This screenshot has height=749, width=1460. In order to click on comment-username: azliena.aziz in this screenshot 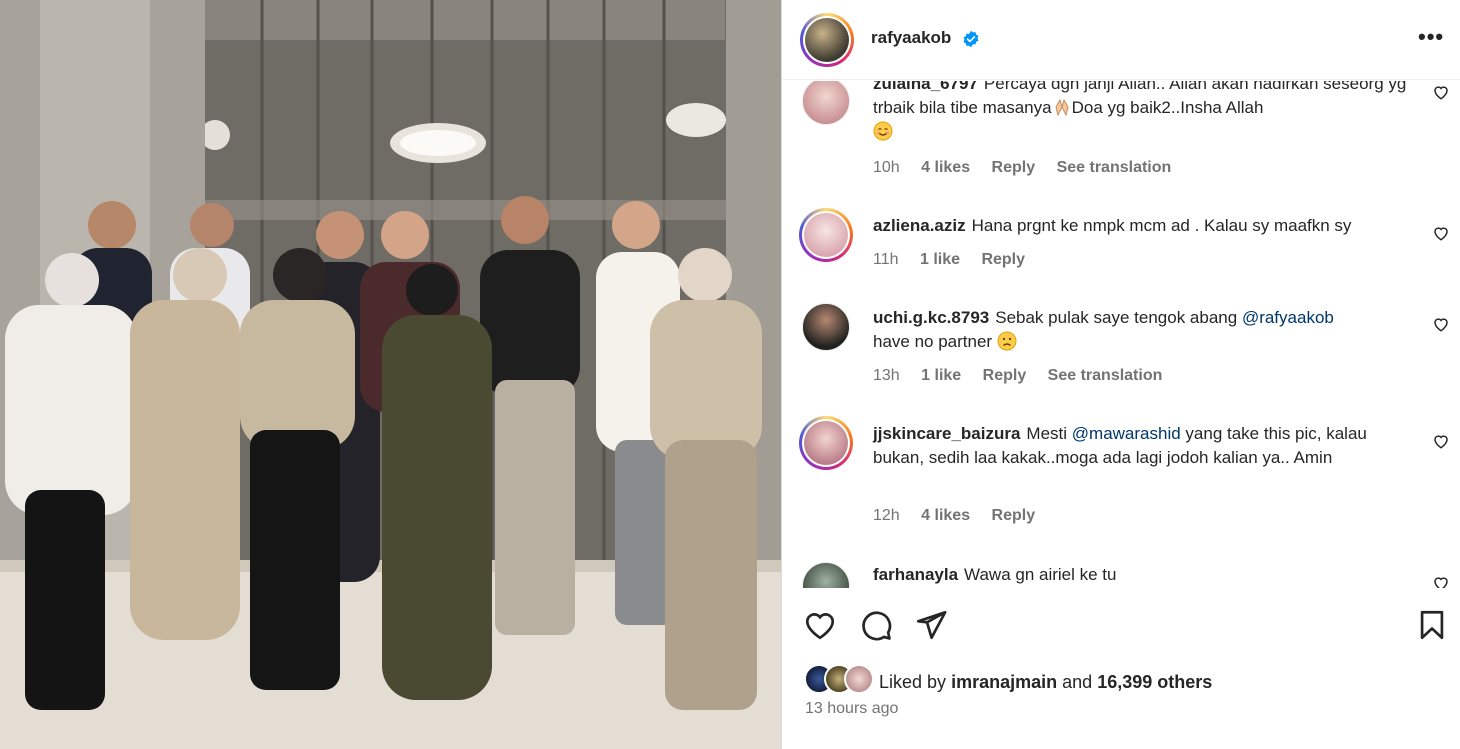, I will do `click(919, 225)`.